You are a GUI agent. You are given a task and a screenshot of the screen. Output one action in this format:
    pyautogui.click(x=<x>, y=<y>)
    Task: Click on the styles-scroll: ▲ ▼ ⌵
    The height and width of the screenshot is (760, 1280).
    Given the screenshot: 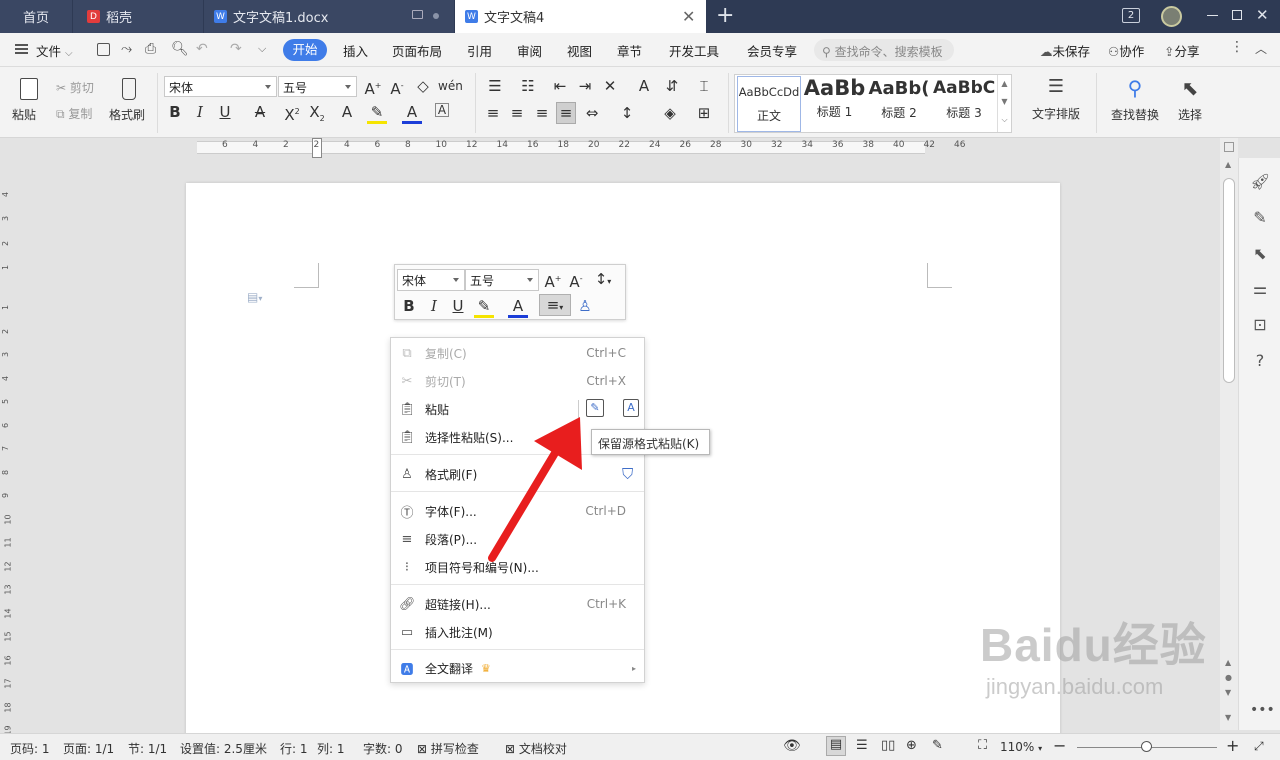 What is the action you would take?
    pyautogui.click(x=1004, y=103)
    